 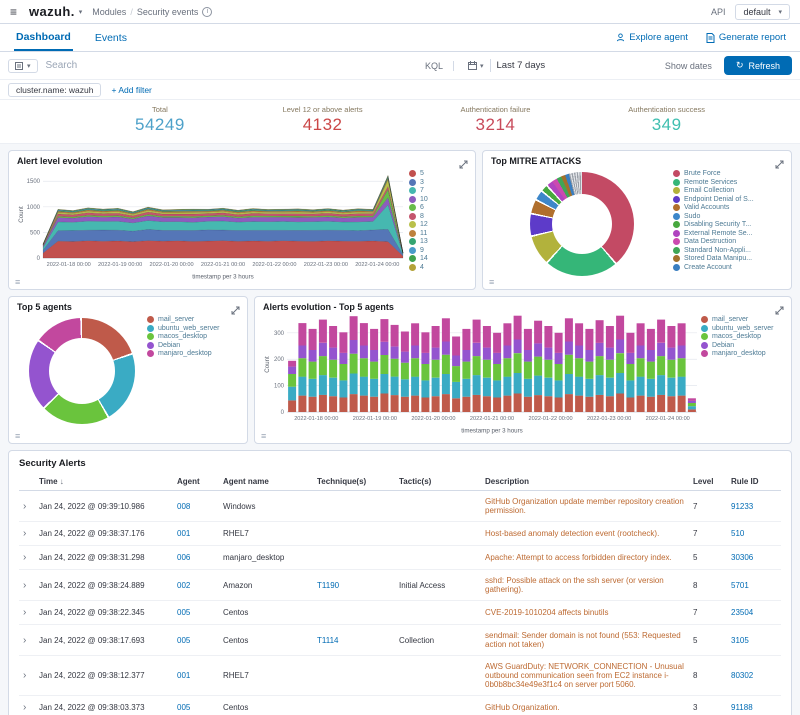 I want to click on legend-item: macos_desktop, so click(x=193, y=336).